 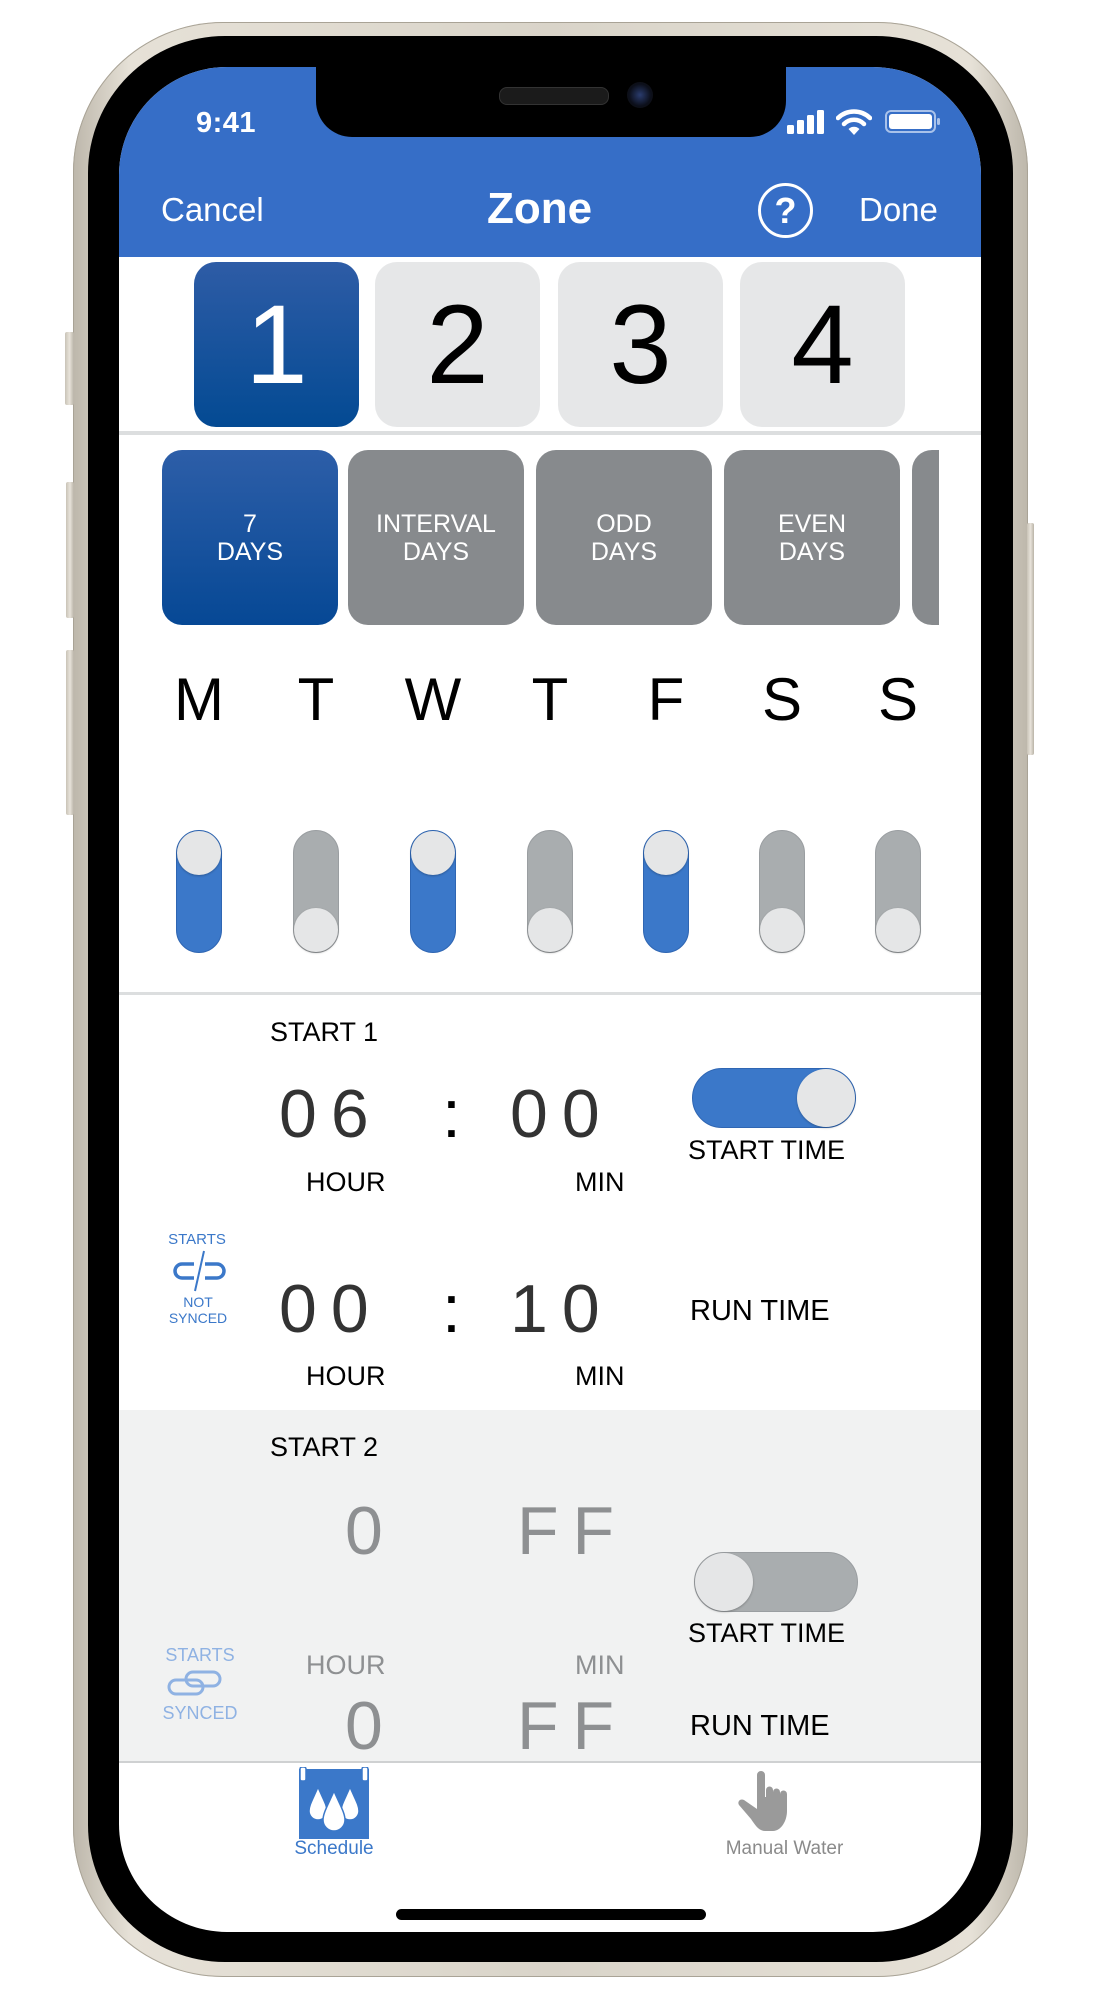 What do you see at coordinates (812, 523) in the screenshot?
I see `day-type-label-line1: EVEN` at bounding box center [812, 523].